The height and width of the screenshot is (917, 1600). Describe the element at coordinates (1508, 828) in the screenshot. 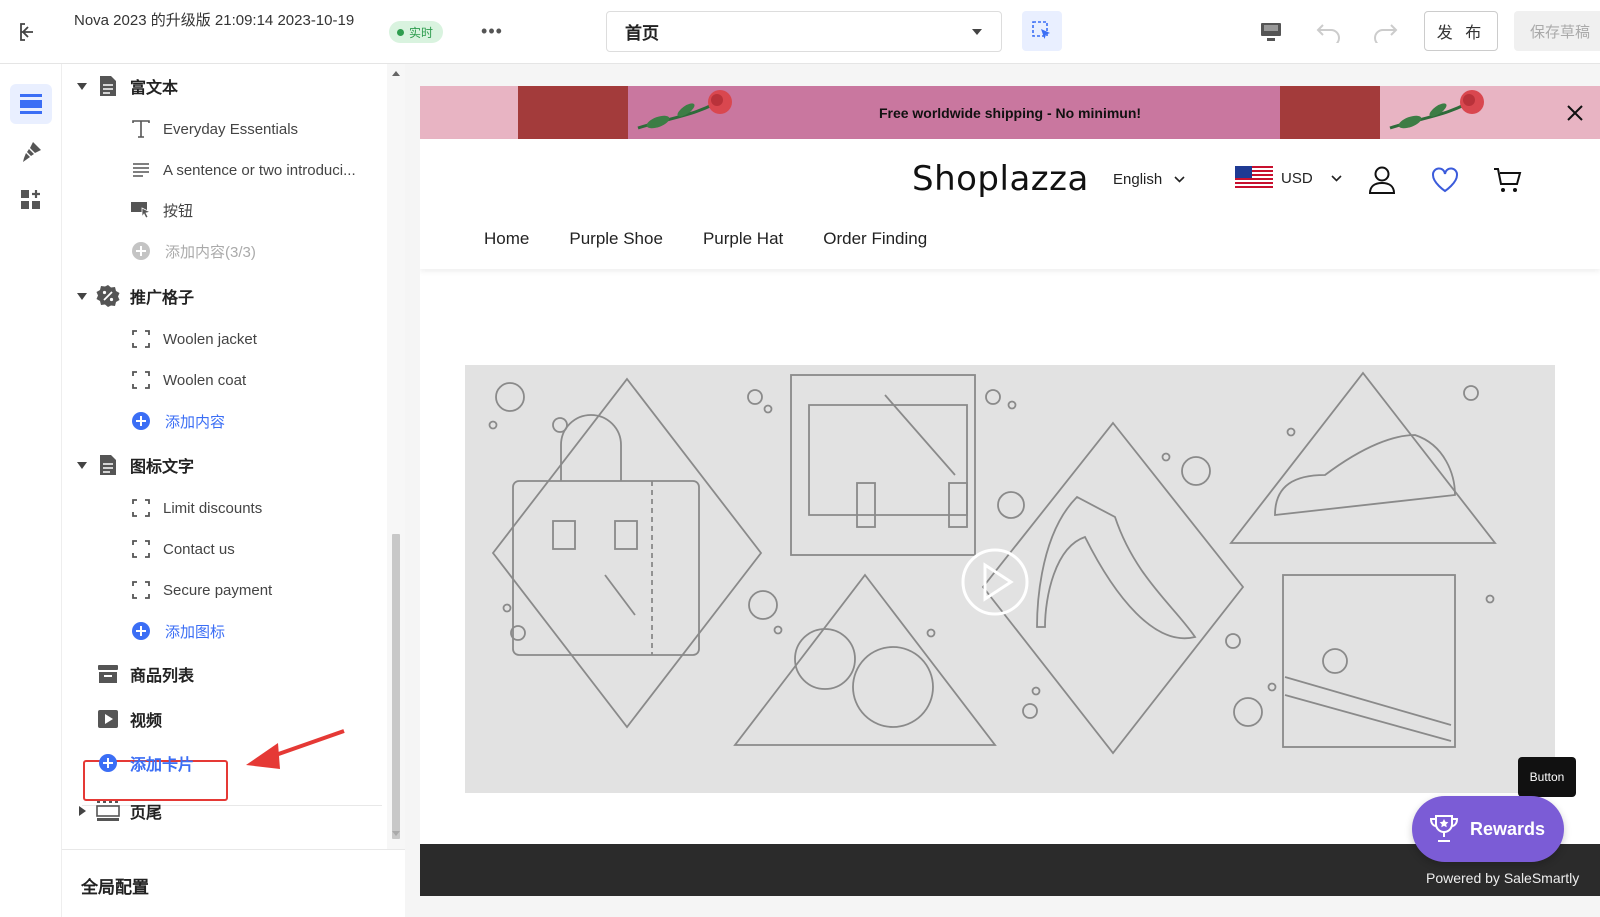

I see `rewards-label: Rewards` at that location.